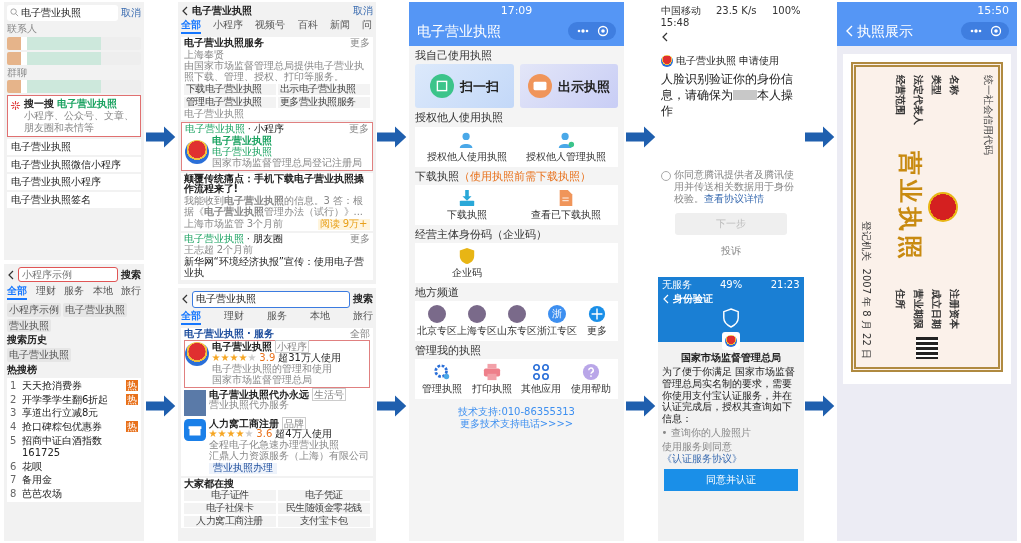  I want to click on tab: 百科, so click(307, 27).